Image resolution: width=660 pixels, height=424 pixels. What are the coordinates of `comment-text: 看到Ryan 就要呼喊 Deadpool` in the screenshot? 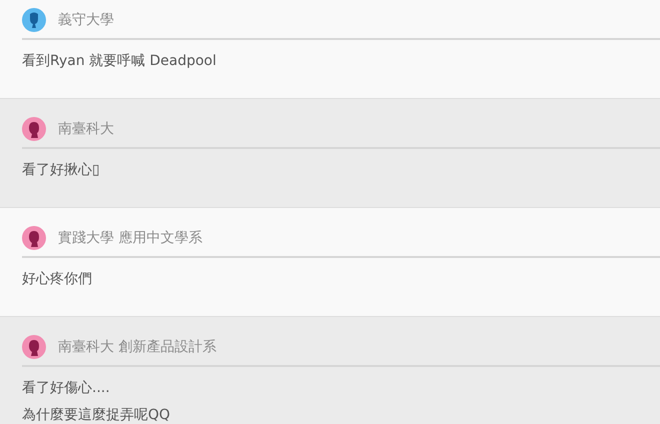 It's located at (120, 61).